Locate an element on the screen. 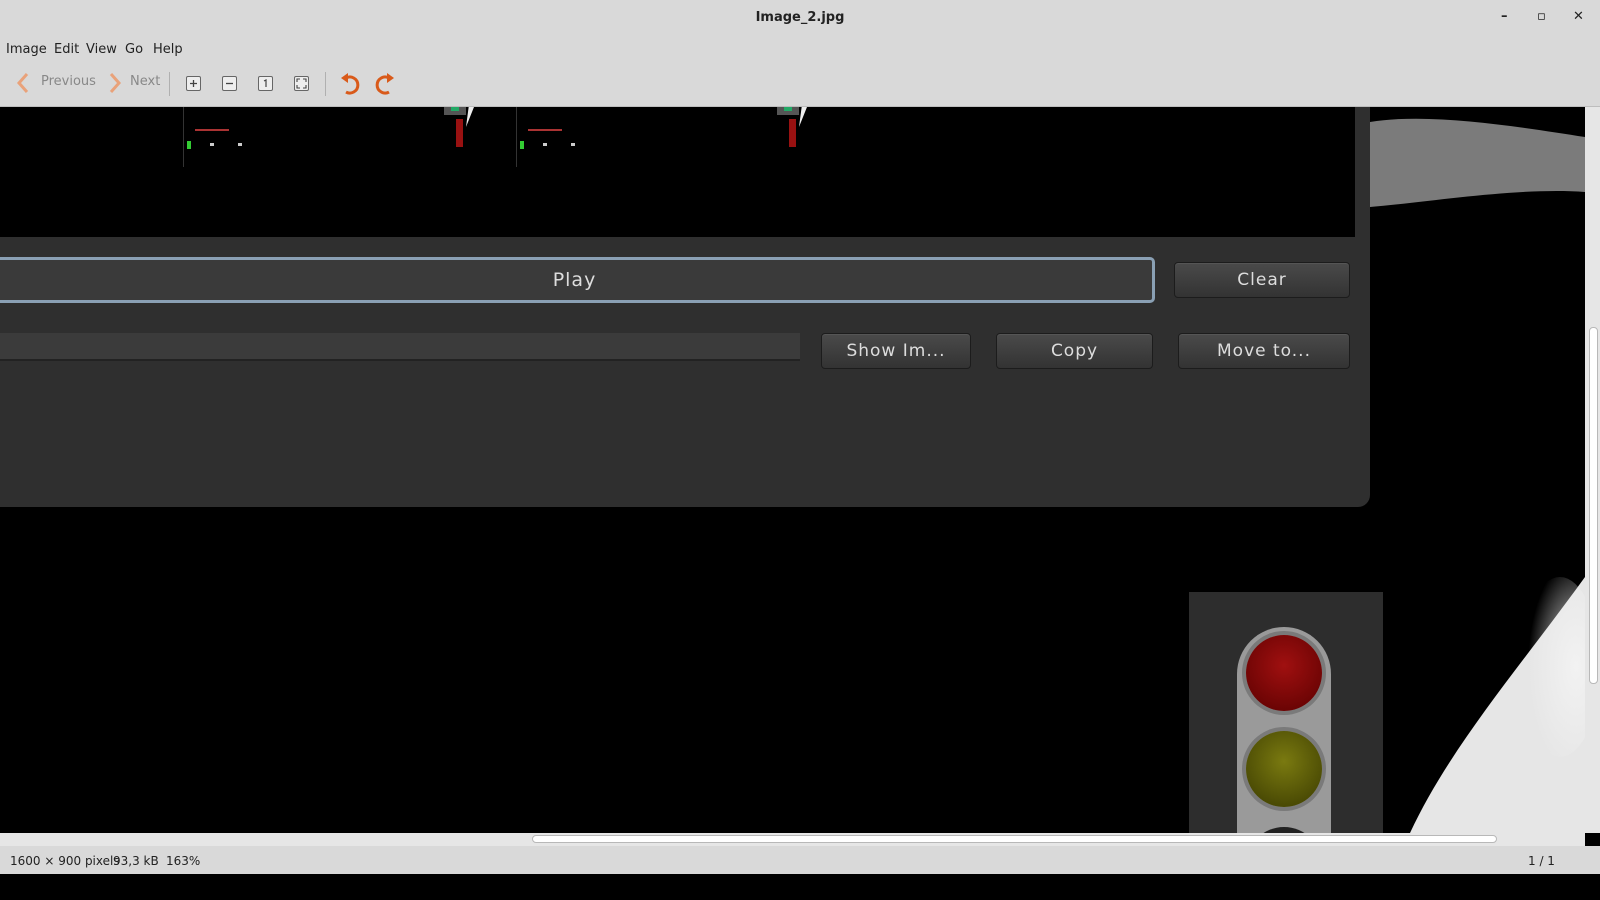 Image resolution: width=1600 pixels, height=900 pixels. desktop-bottom-strip is located at coordinates (800, 887).